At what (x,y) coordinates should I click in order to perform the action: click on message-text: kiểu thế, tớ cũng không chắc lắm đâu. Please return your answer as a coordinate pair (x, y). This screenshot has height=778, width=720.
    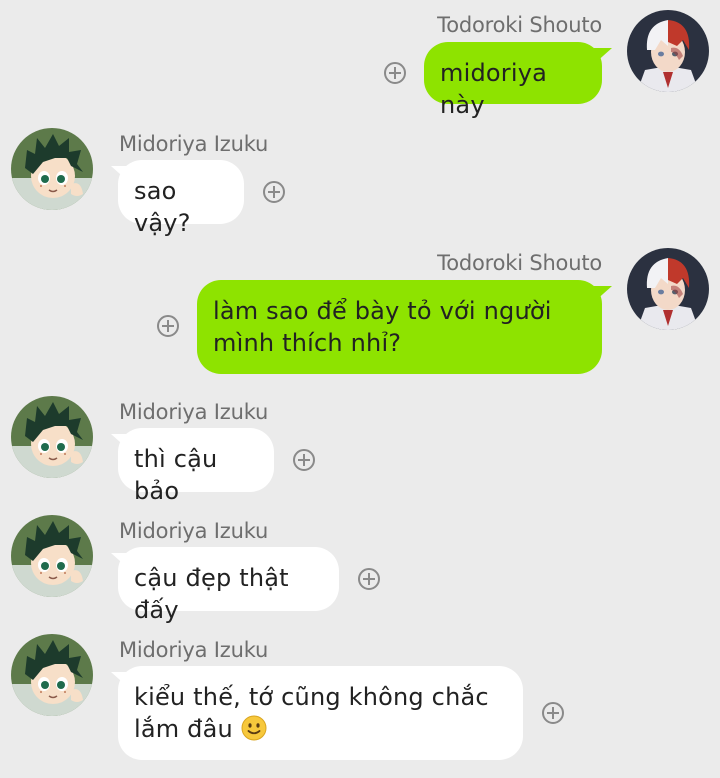
    Looking at the image, I should click on (311, 713).